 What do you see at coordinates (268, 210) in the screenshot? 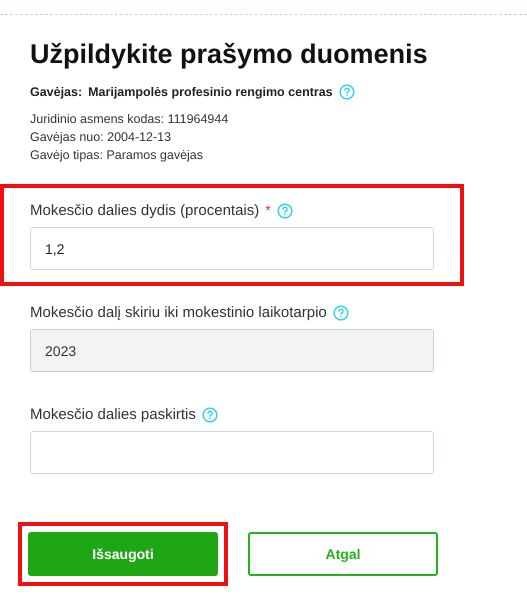
I see `required-mark: *` at bounding box center [268, 210].